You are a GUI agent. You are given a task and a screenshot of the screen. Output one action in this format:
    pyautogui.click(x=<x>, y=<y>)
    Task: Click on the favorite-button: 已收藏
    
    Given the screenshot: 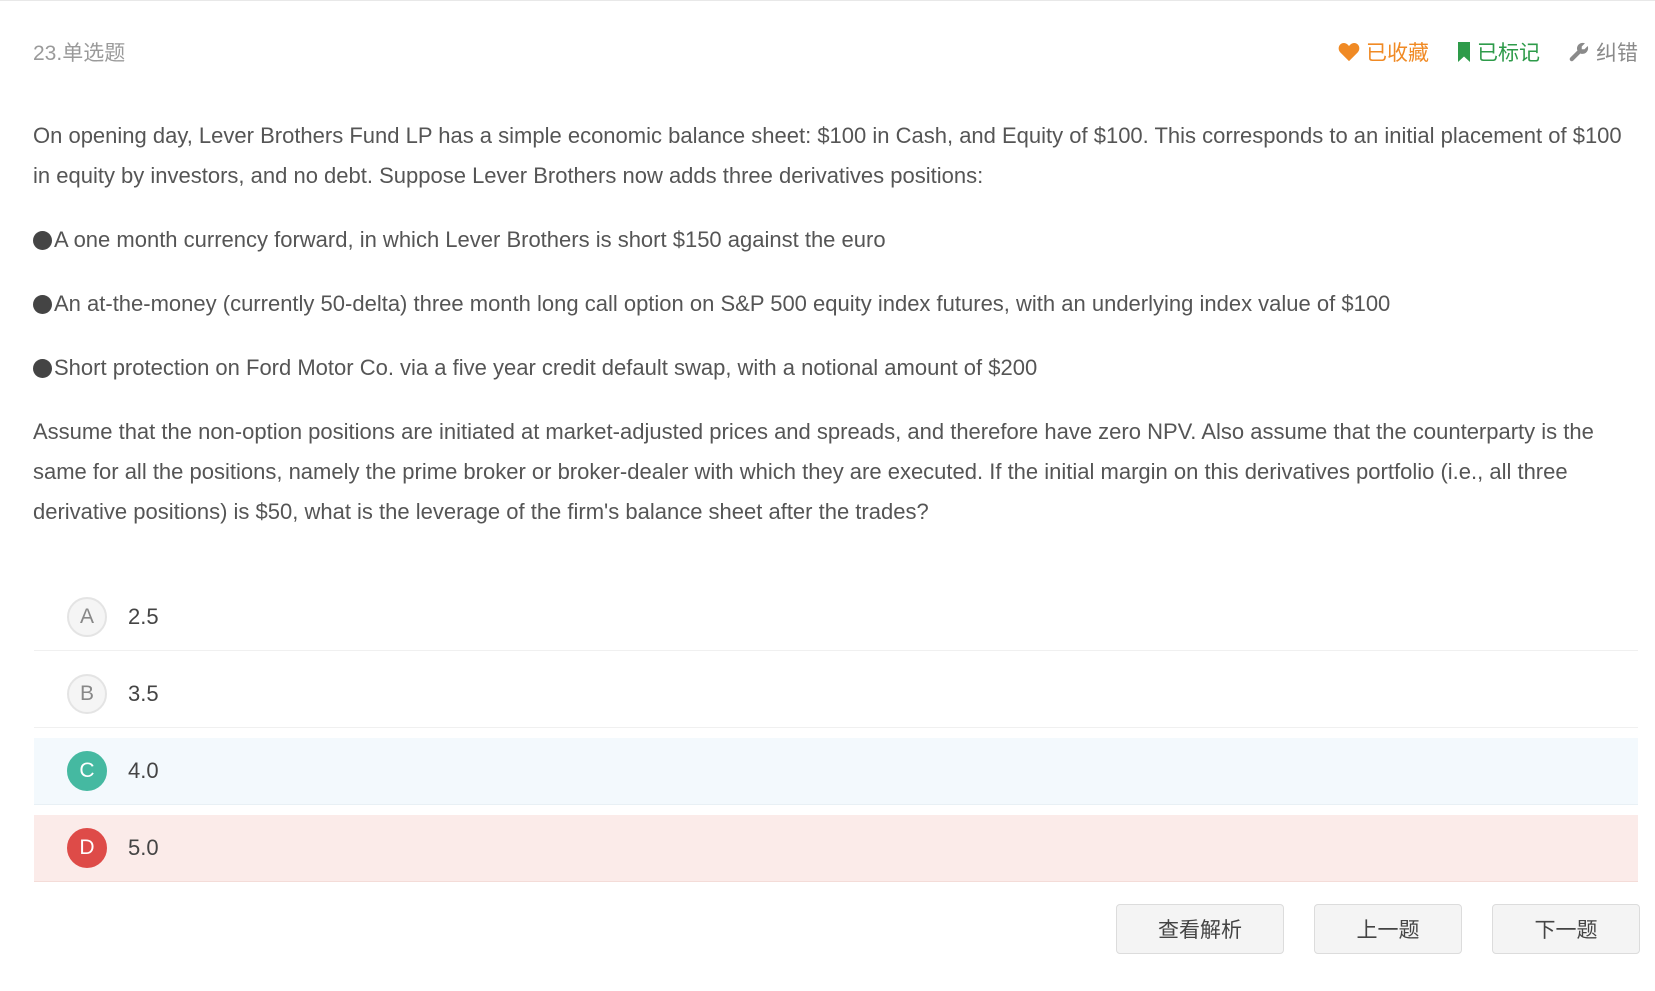 What is the action you would take?
    pyautogui.click(x=1383, y=52)
    